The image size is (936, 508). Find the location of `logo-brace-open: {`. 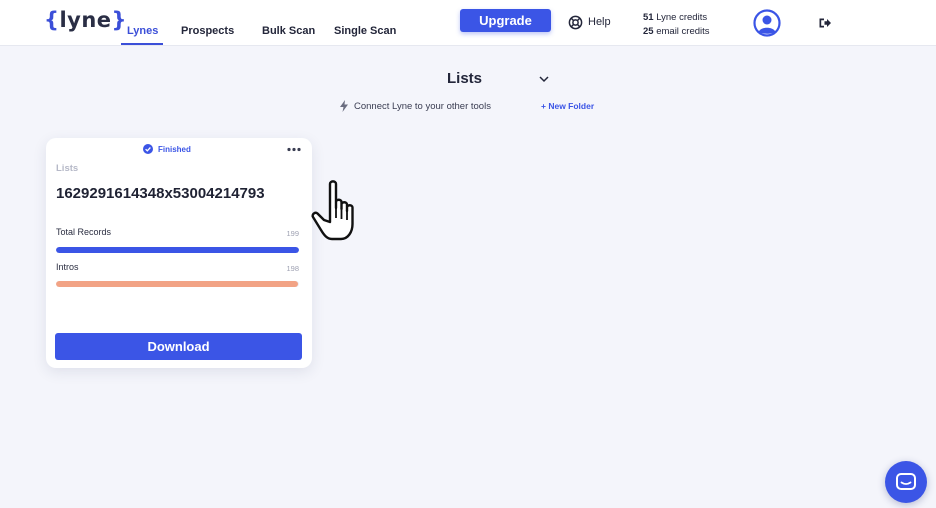

logo-brace-open: { is located at coordinates (52, 20).